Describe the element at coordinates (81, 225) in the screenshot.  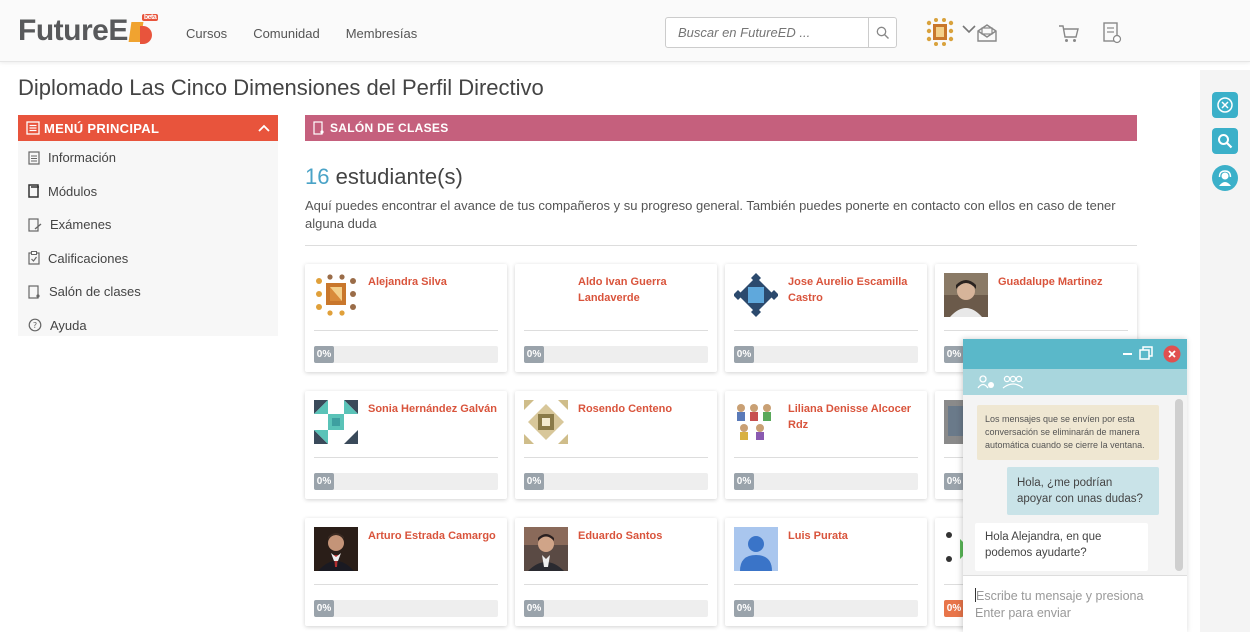
I see `sidebar-item-label: Exámenes` at that location.